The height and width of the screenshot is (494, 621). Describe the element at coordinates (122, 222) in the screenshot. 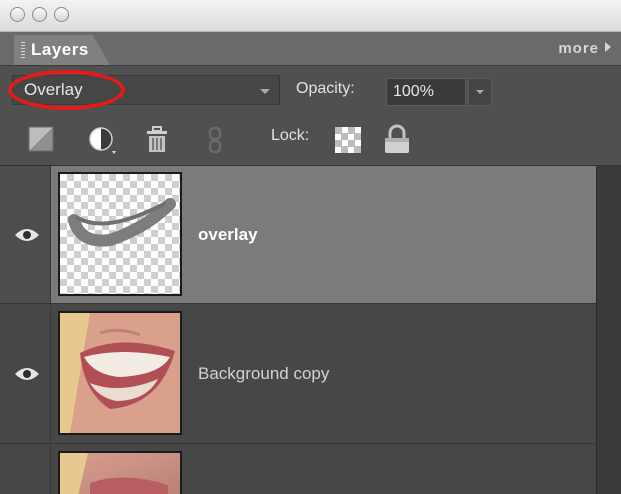

I see `smile-stroke-thumbnail` at that location.